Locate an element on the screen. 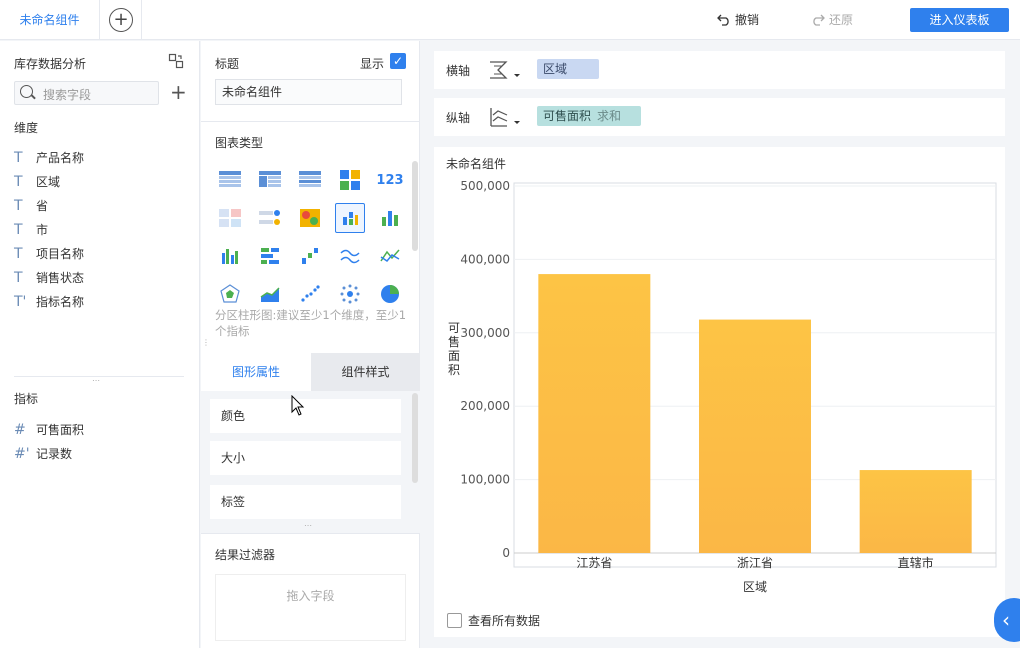  grouped-bar-chart-icon is located at coordinates (230, 256).